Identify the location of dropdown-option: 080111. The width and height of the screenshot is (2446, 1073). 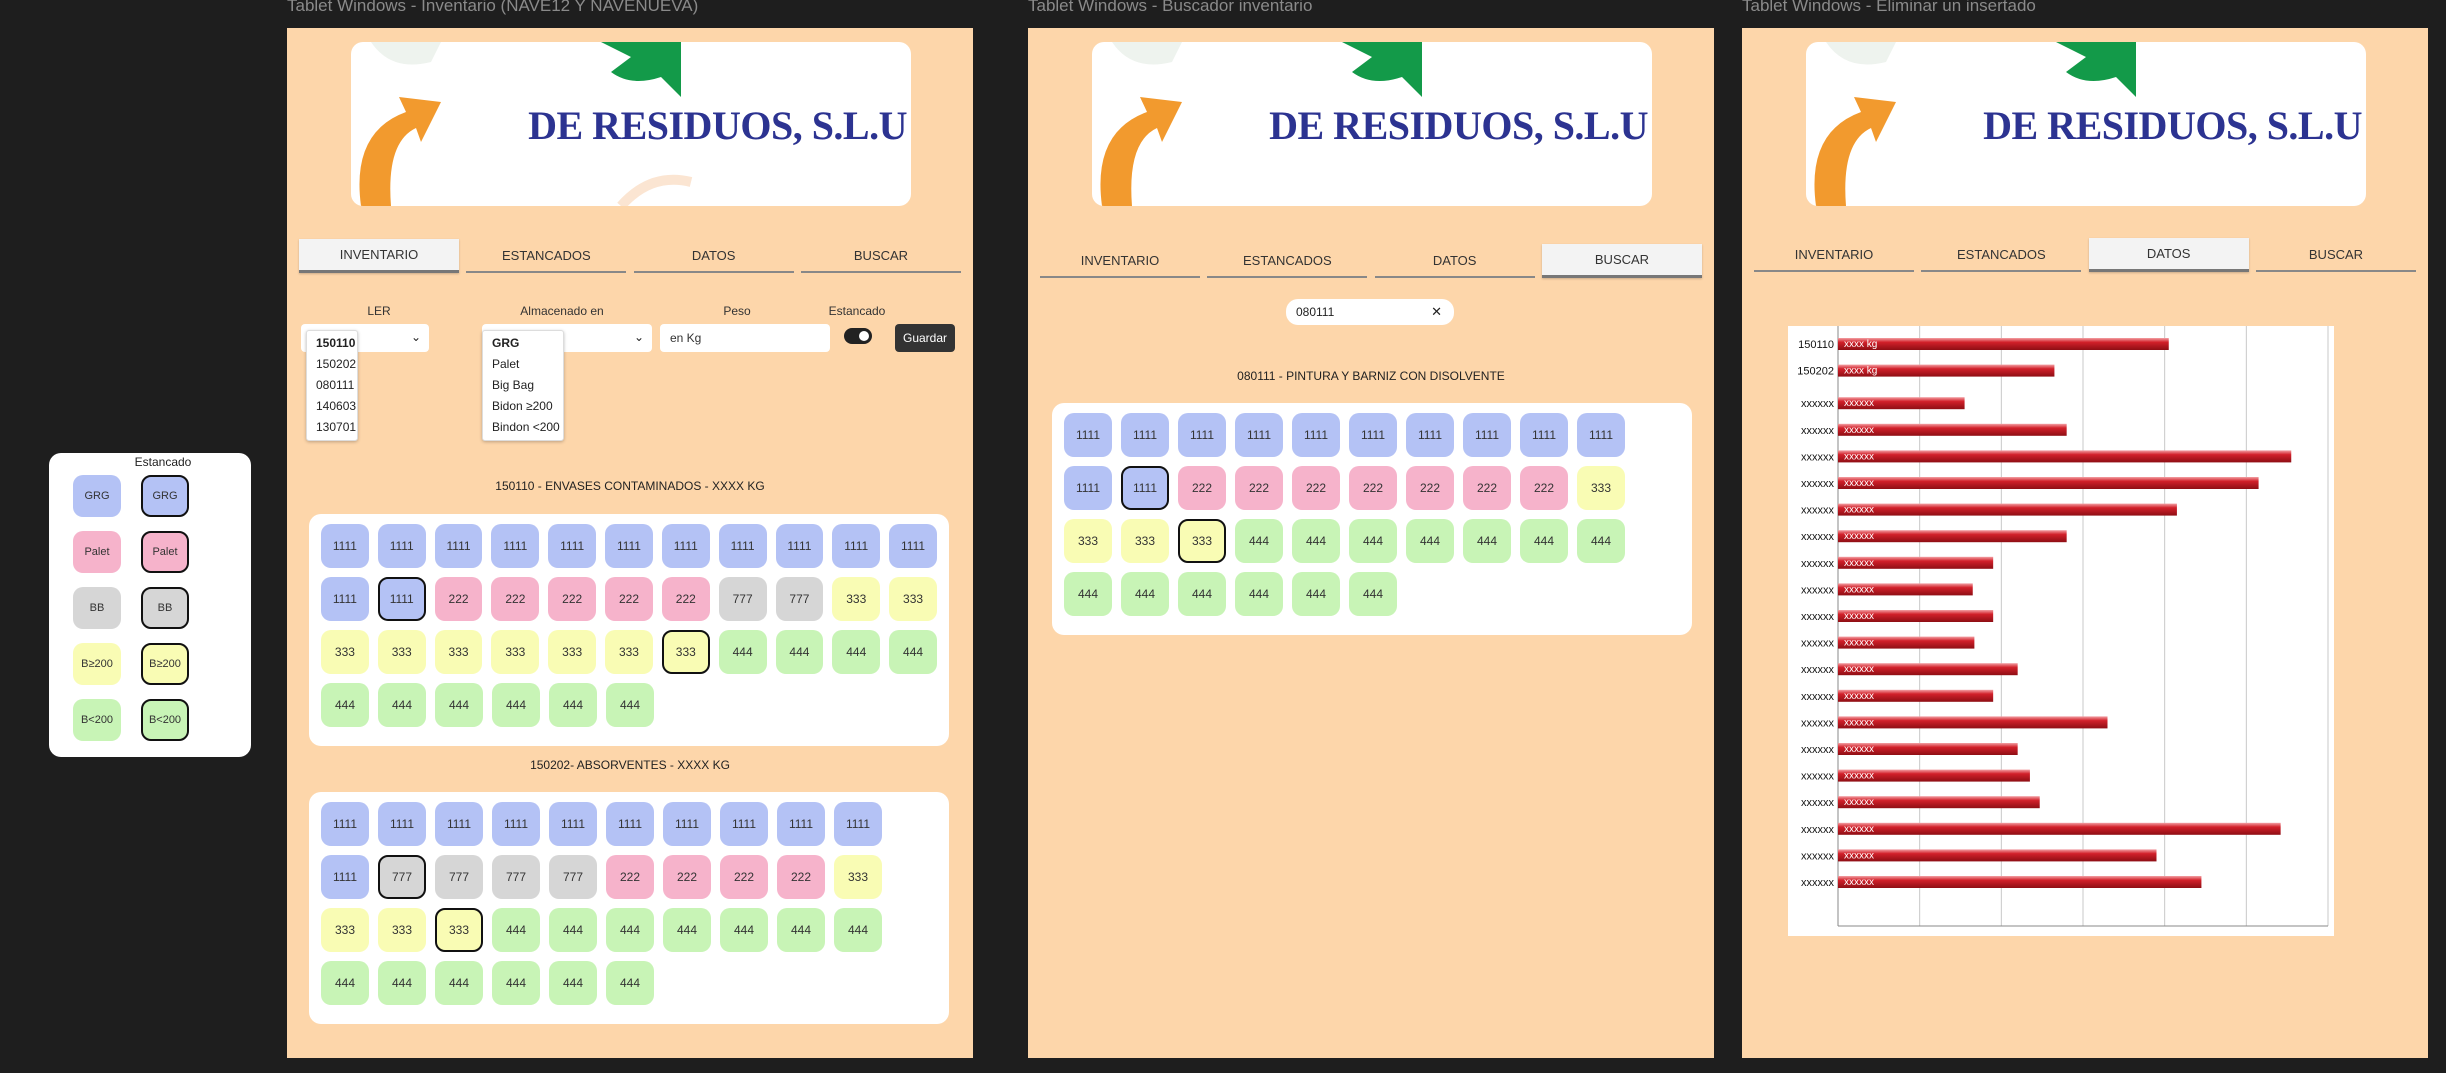
(332, 385).